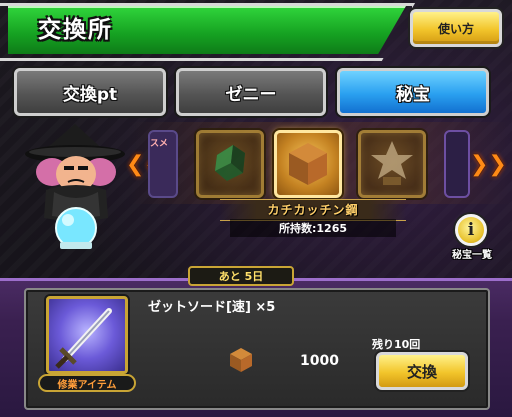  I want to click on z-sword-icon, so click(83, 338).